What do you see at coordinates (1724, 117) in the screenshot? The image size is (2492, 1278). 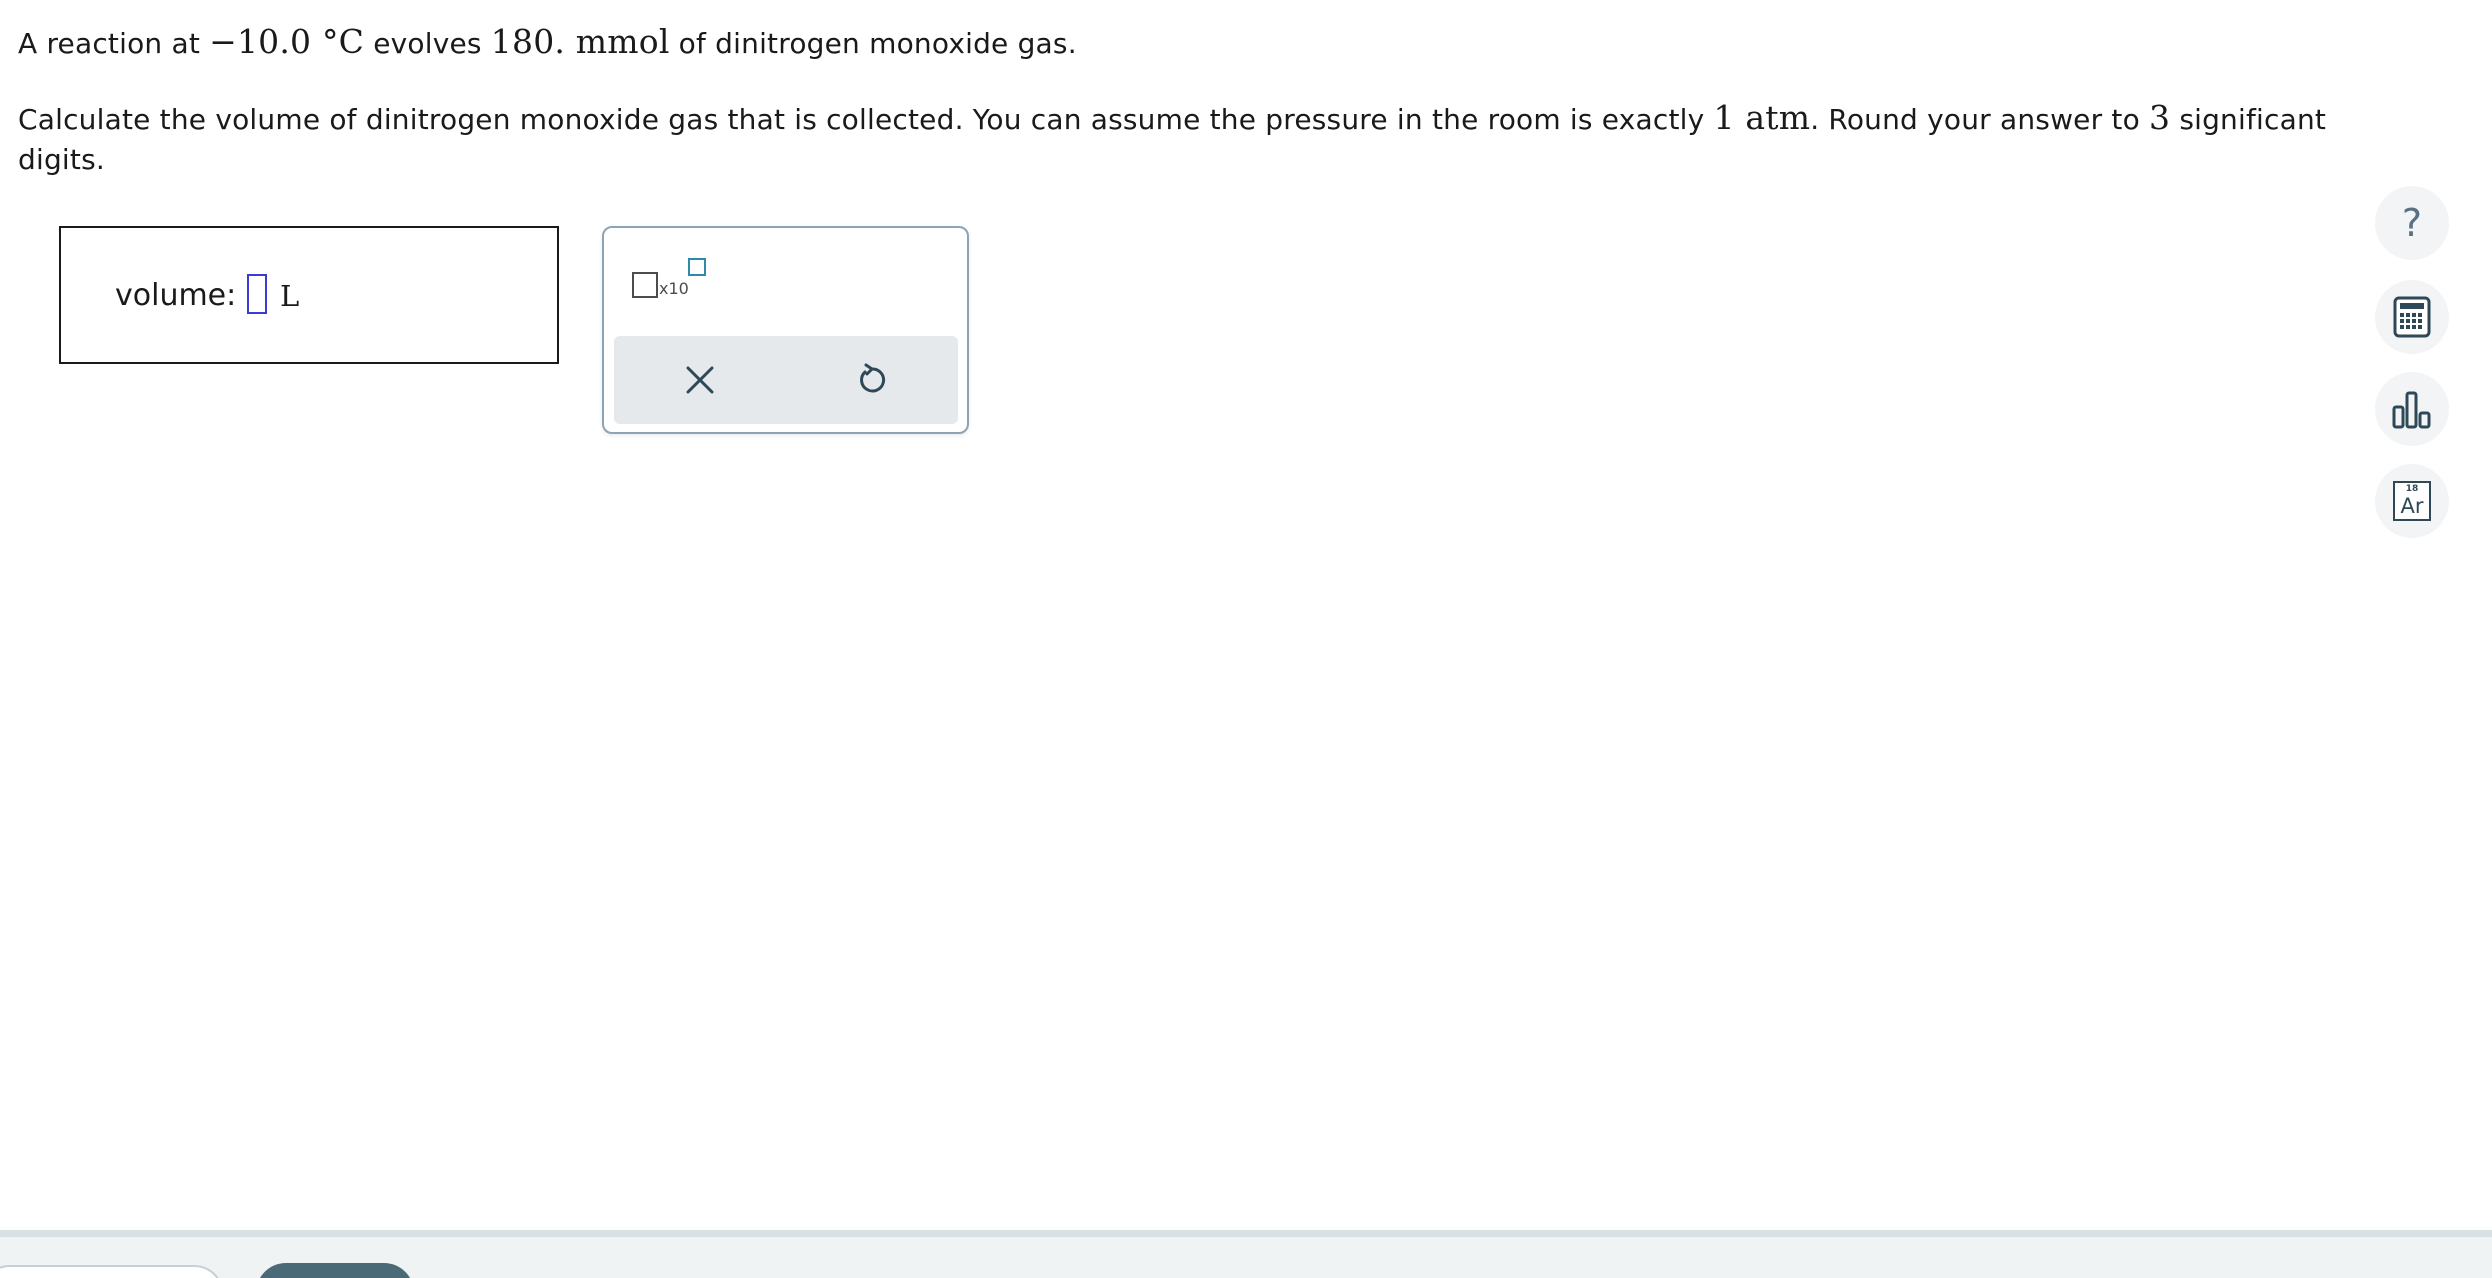 I see `pressure-value: 1` at bounding box center [1724, 117].